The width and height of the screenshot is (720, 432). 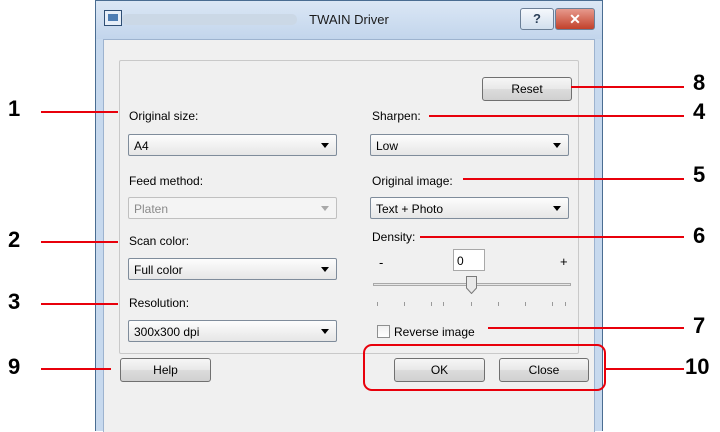 I want to click on callout-8-line, so click(x=627, y=87).